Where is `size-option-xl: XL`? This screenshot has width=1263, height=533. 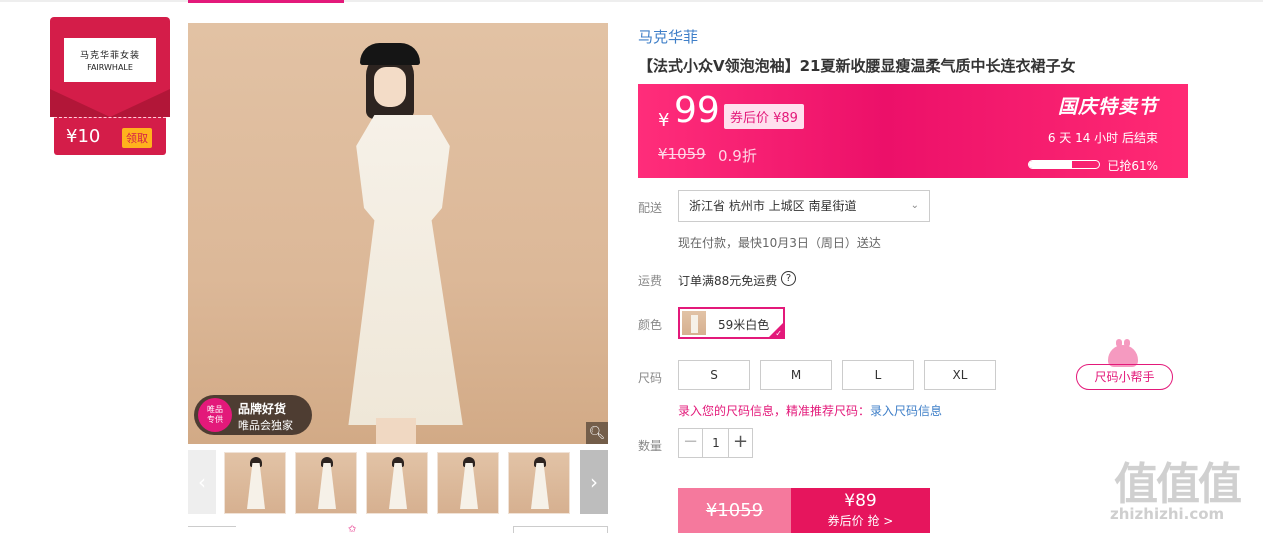
size-option-xl: XL is located at coordinates (960, 375).